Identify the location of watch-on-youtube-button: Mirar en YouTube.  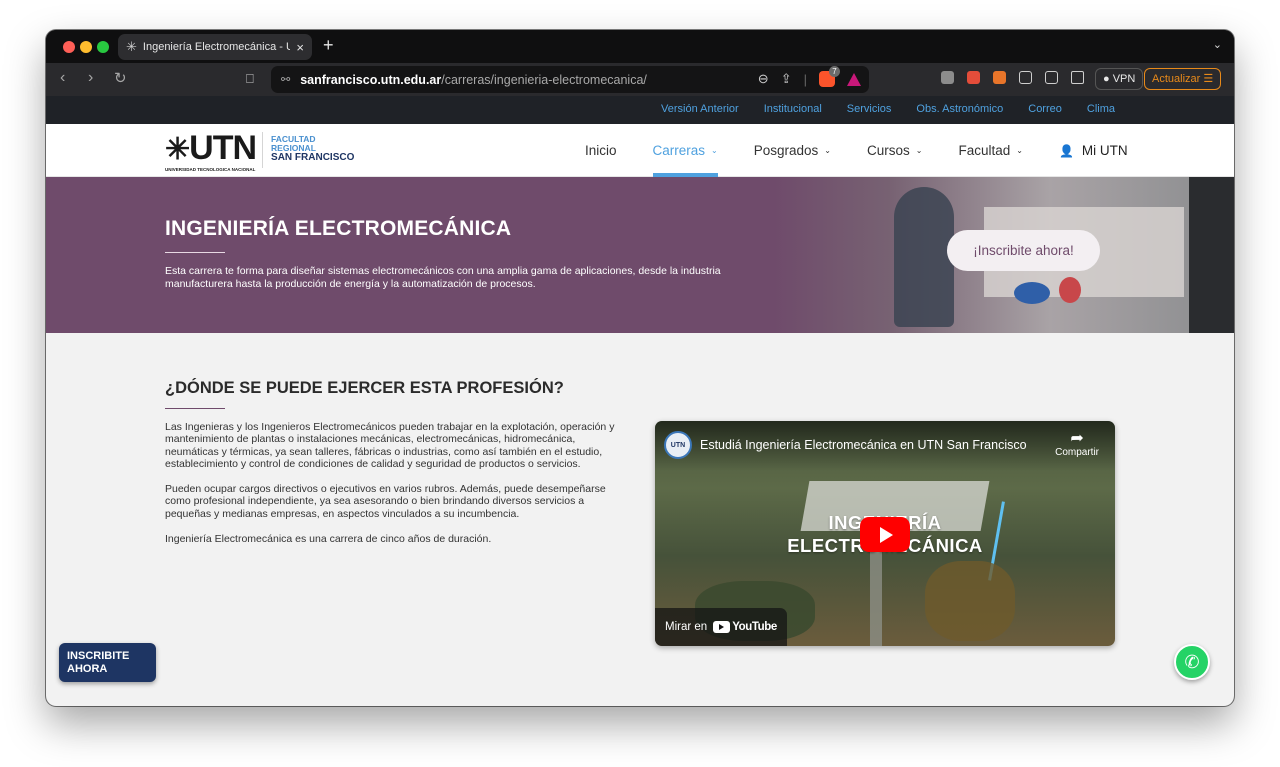
(721, 627).